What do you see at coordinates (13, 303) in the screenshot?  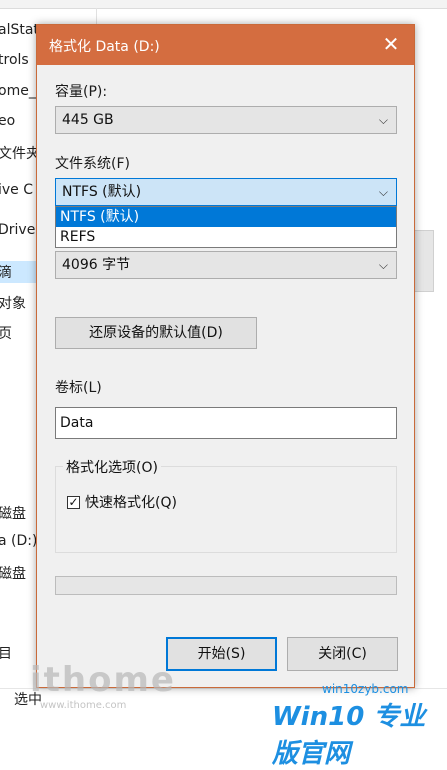 I see `nav-item: 对象` at bounding box center [13, 303].